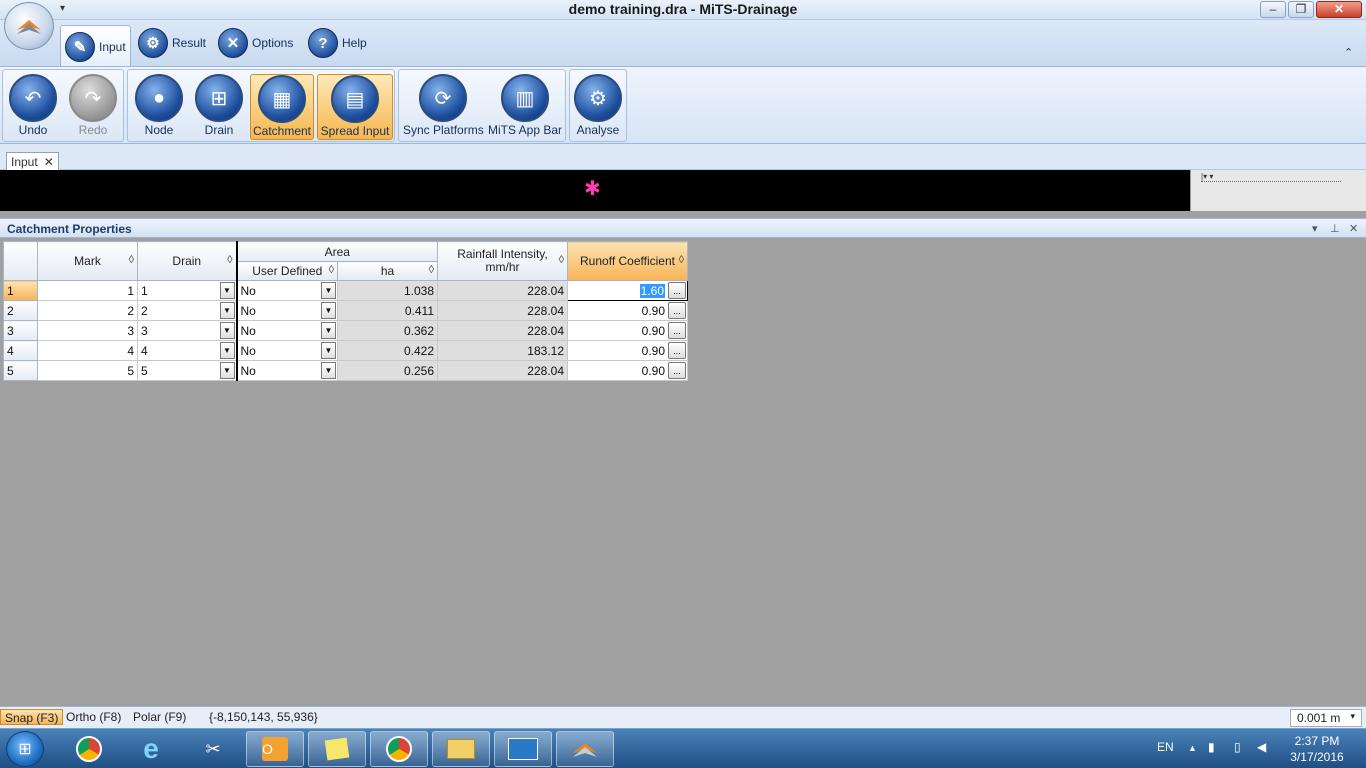 The height and width of the screenshot is (768, 1366). I want to click on taskbar-internet-explorer: e, so click(151, 749).